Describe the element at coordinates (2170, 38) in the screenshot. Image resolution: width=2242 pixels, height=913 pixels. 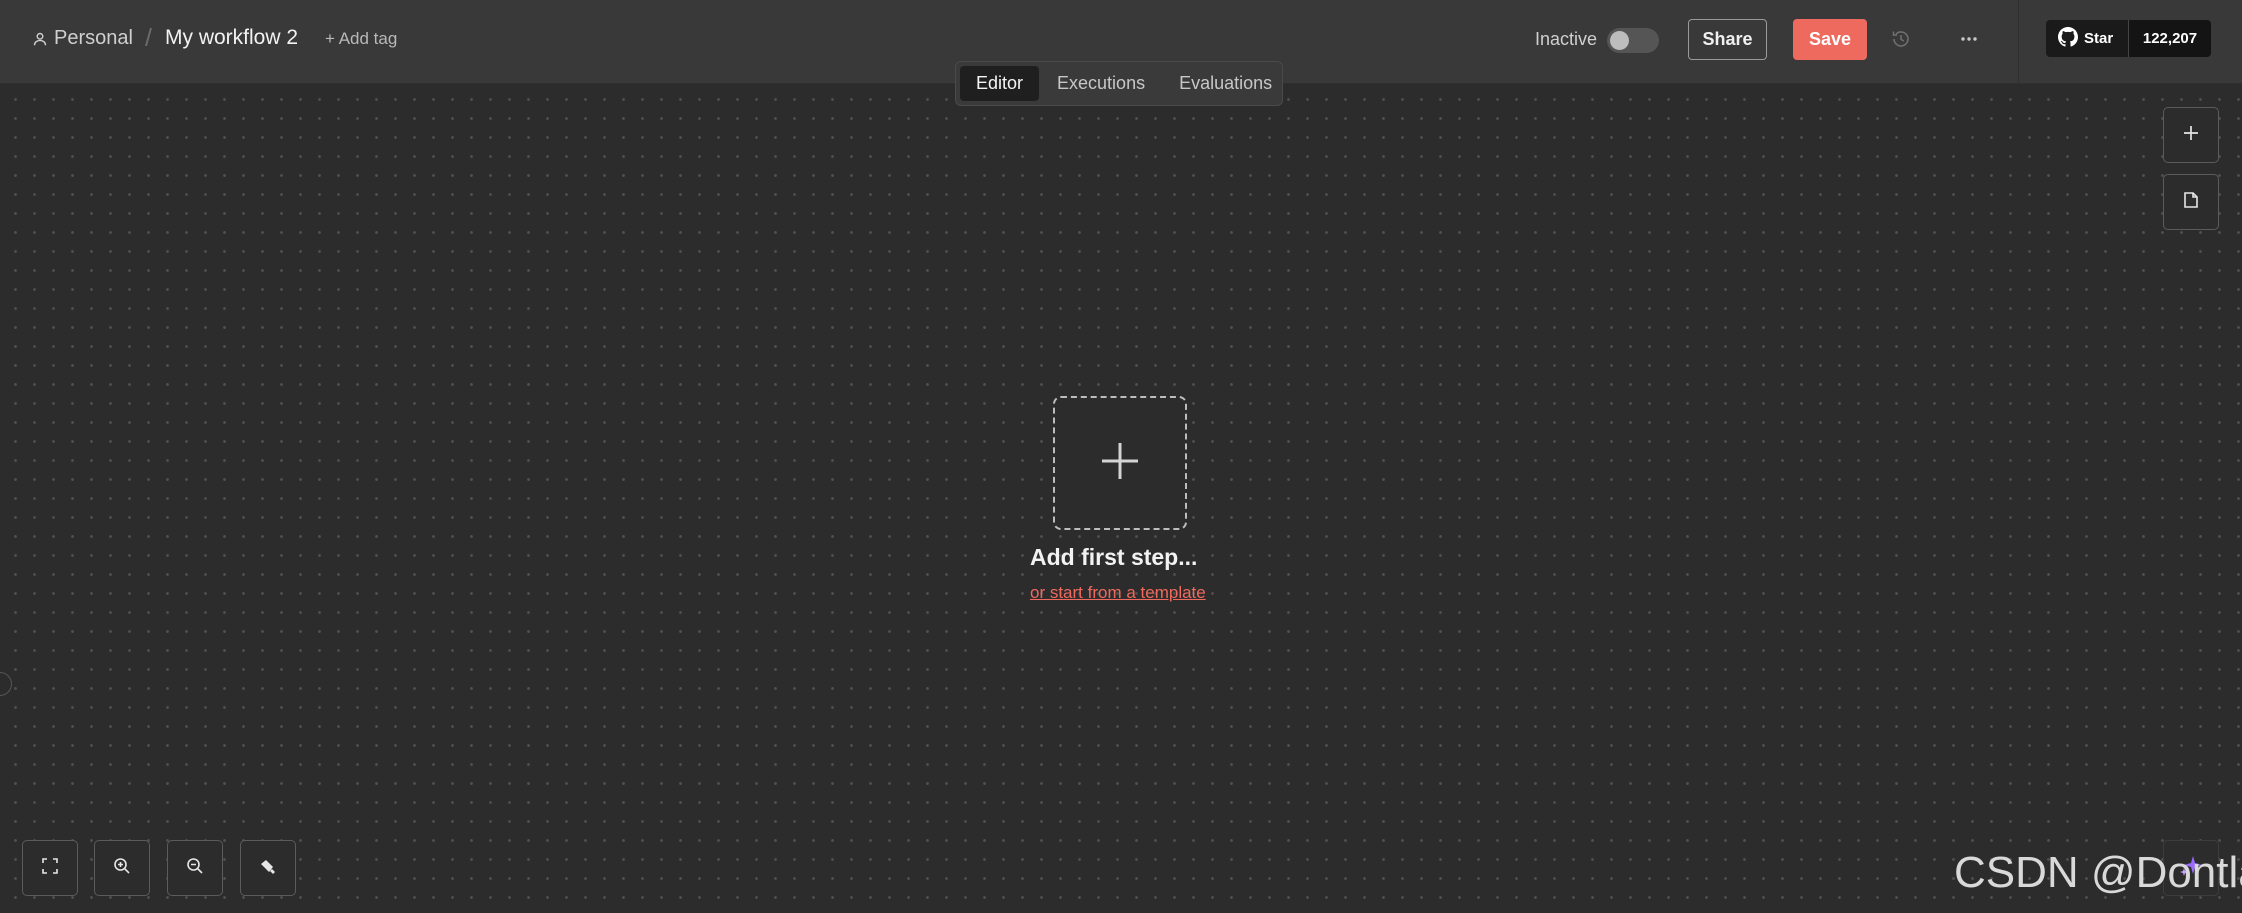
I see `github-star-count: 122,207` at that location.